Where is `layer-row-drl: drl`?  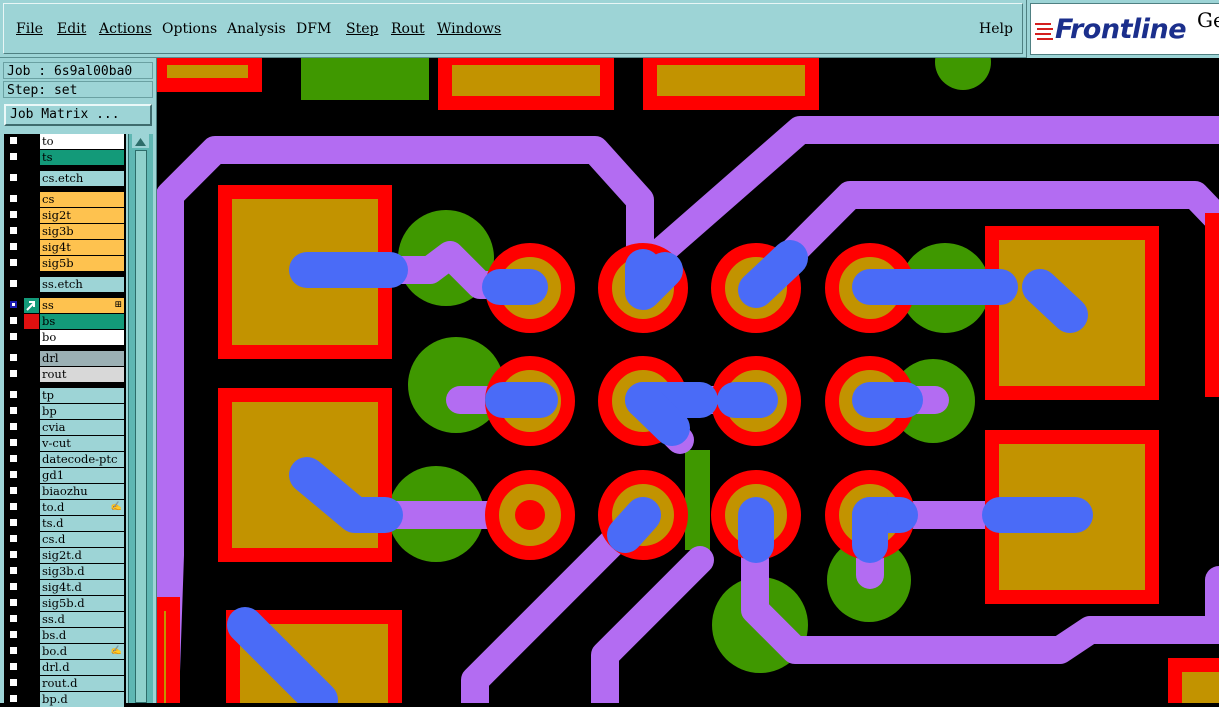 layer-row-drl: drl is located at coordinates (65, 358).